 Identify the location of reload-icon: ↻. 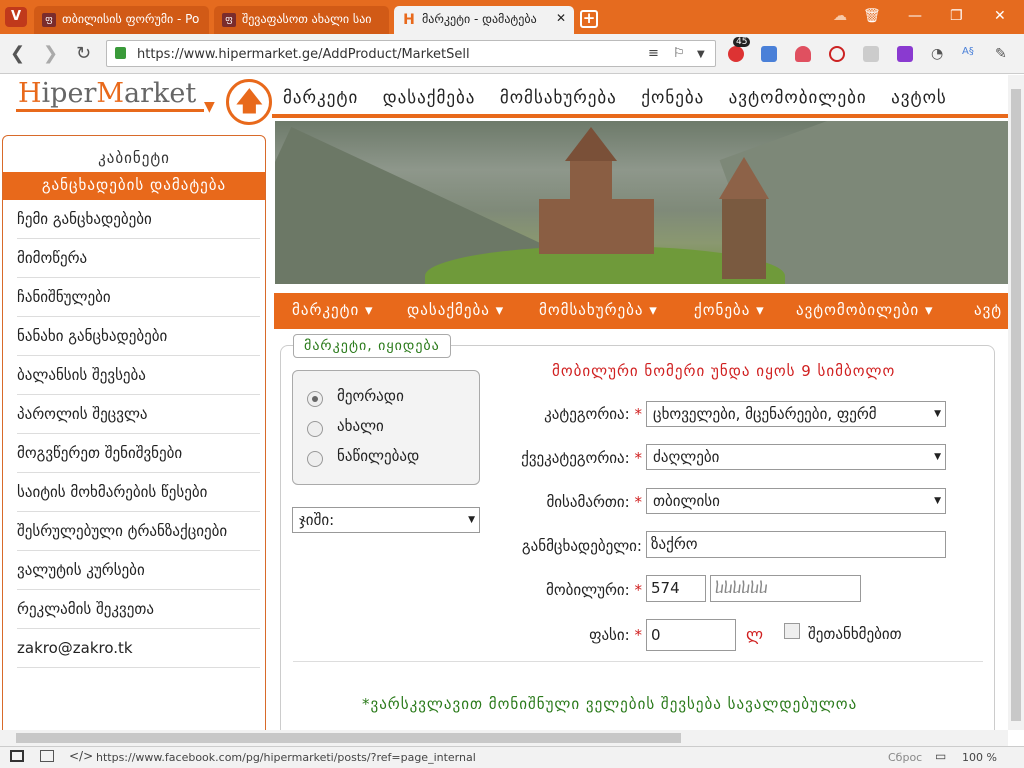
(83, 53).